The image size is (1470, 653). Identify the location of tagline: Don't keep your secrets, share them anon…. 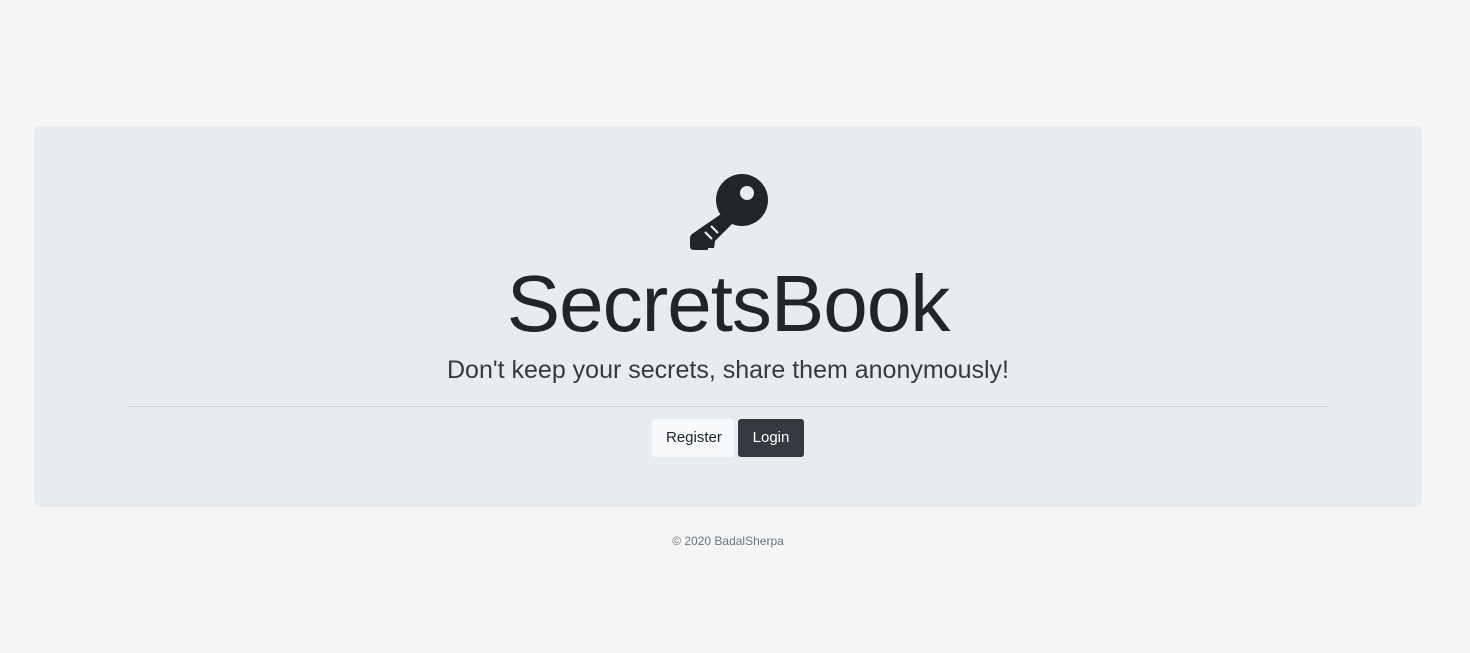
(728, 370).